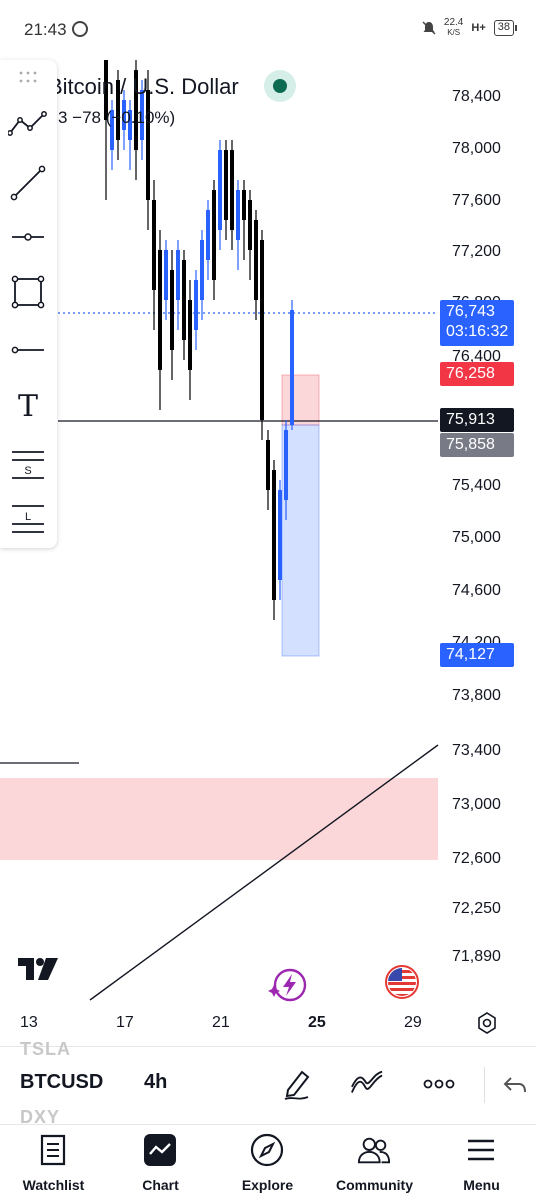 This screenshot has height=1200, width=536. I want to click on drawing-toolbar: T S L, so click(28, 304).